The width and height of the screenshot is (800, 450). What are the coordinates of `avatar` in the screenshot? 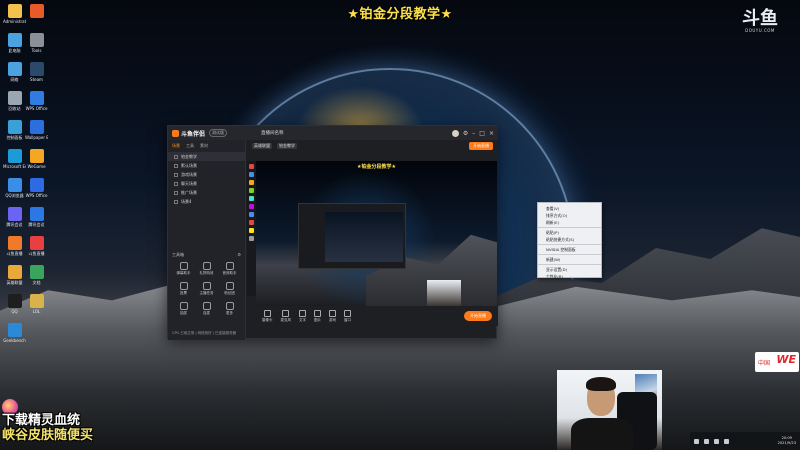 It's located at (455, 133).